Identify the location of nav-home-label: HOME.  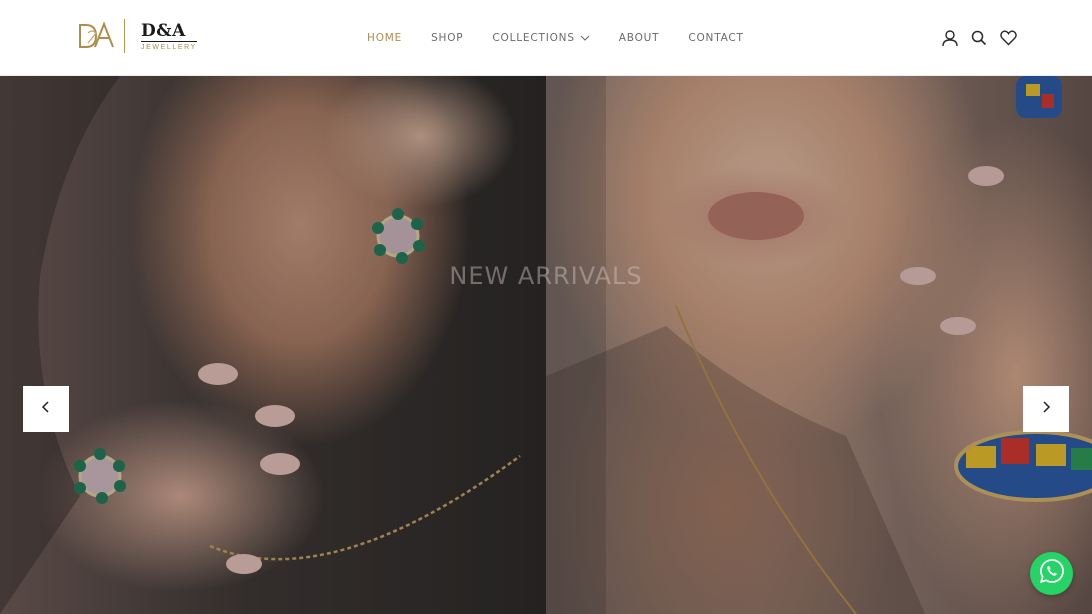
(385, 38).